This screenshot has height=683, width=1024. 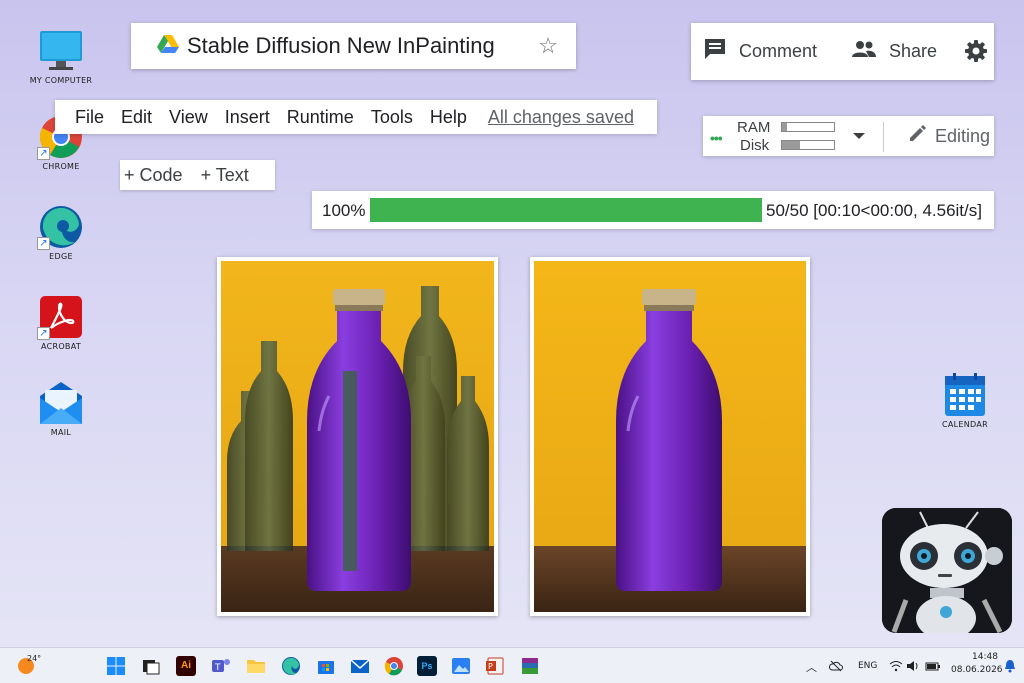 I want to click on notebook-title-bar: Stable Diffusion New InPainting ☆, so click(x=353, y=46).